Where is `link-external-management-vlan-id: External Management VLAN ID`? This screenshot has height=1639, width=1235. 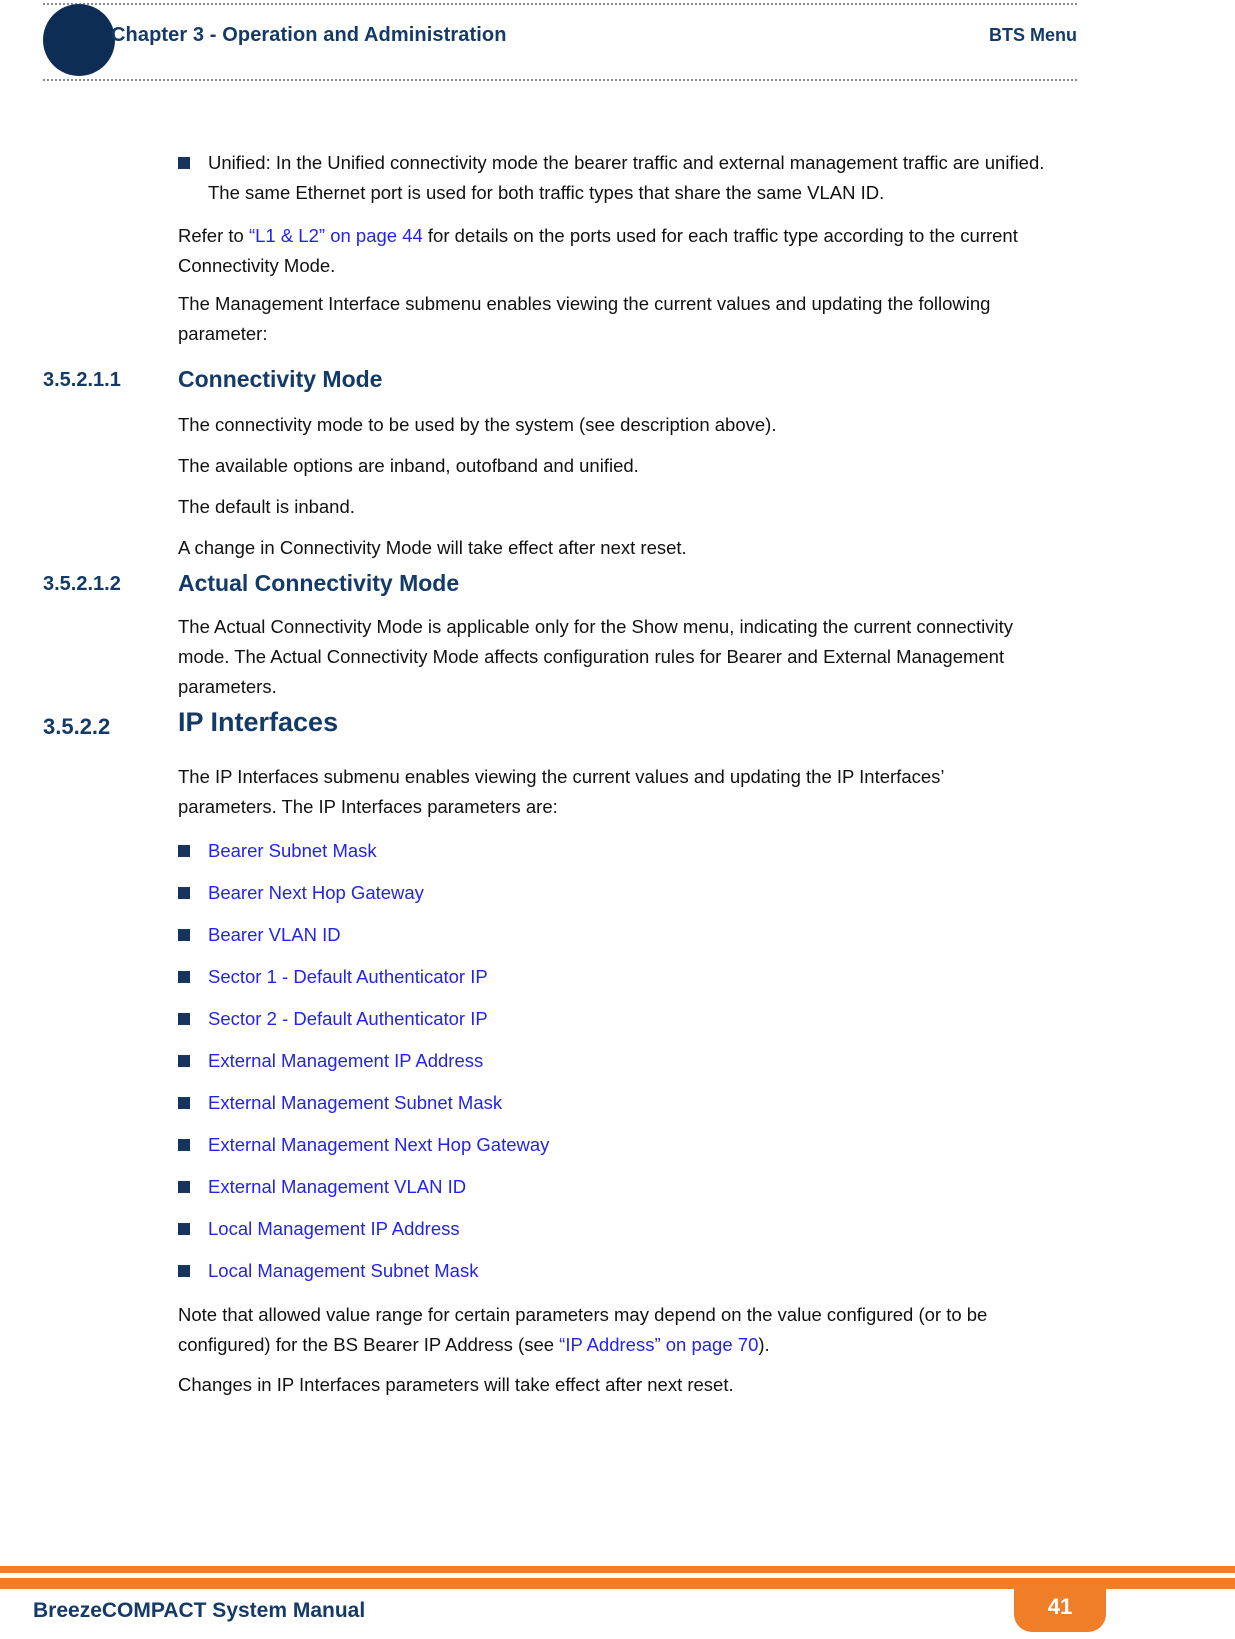
link-external-management-vlan-id: External Management VLAN ID is located at coordinates (638, 1187).